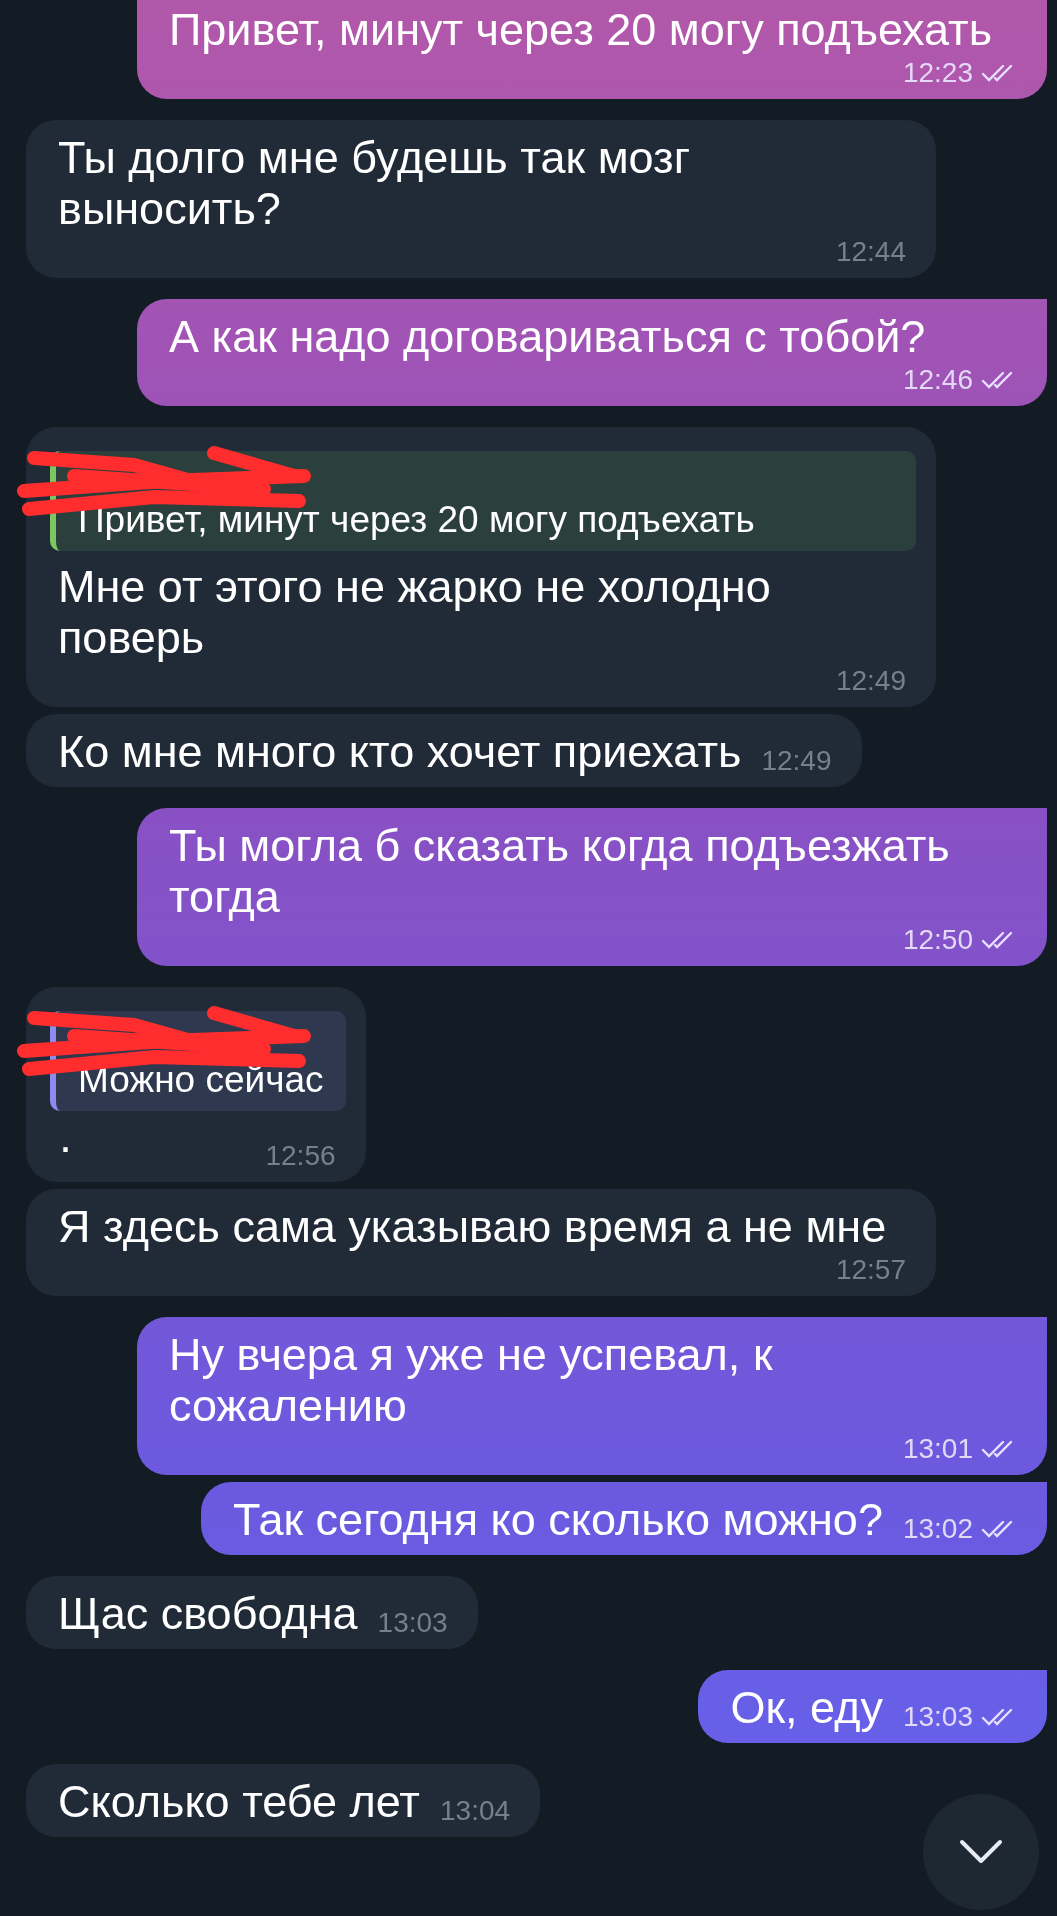 This screenshot has width=1057, height=1916. I want to click on message-bubble: Ну вчера я уже не успевал, к сожалению 13:01, so click(592, 1396).